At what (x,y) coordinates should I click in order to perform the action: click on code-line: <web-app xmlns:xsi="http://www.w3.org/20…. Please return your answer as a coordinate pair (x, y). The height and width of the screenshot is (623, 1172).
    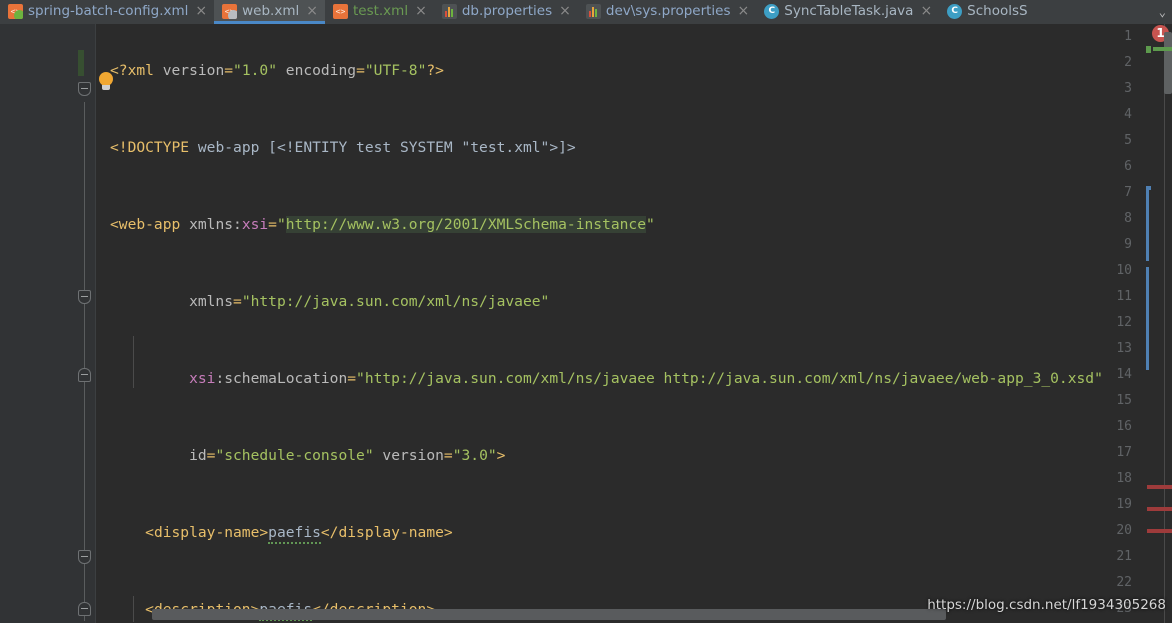
    Looking at the image, I should click on (382, 224).